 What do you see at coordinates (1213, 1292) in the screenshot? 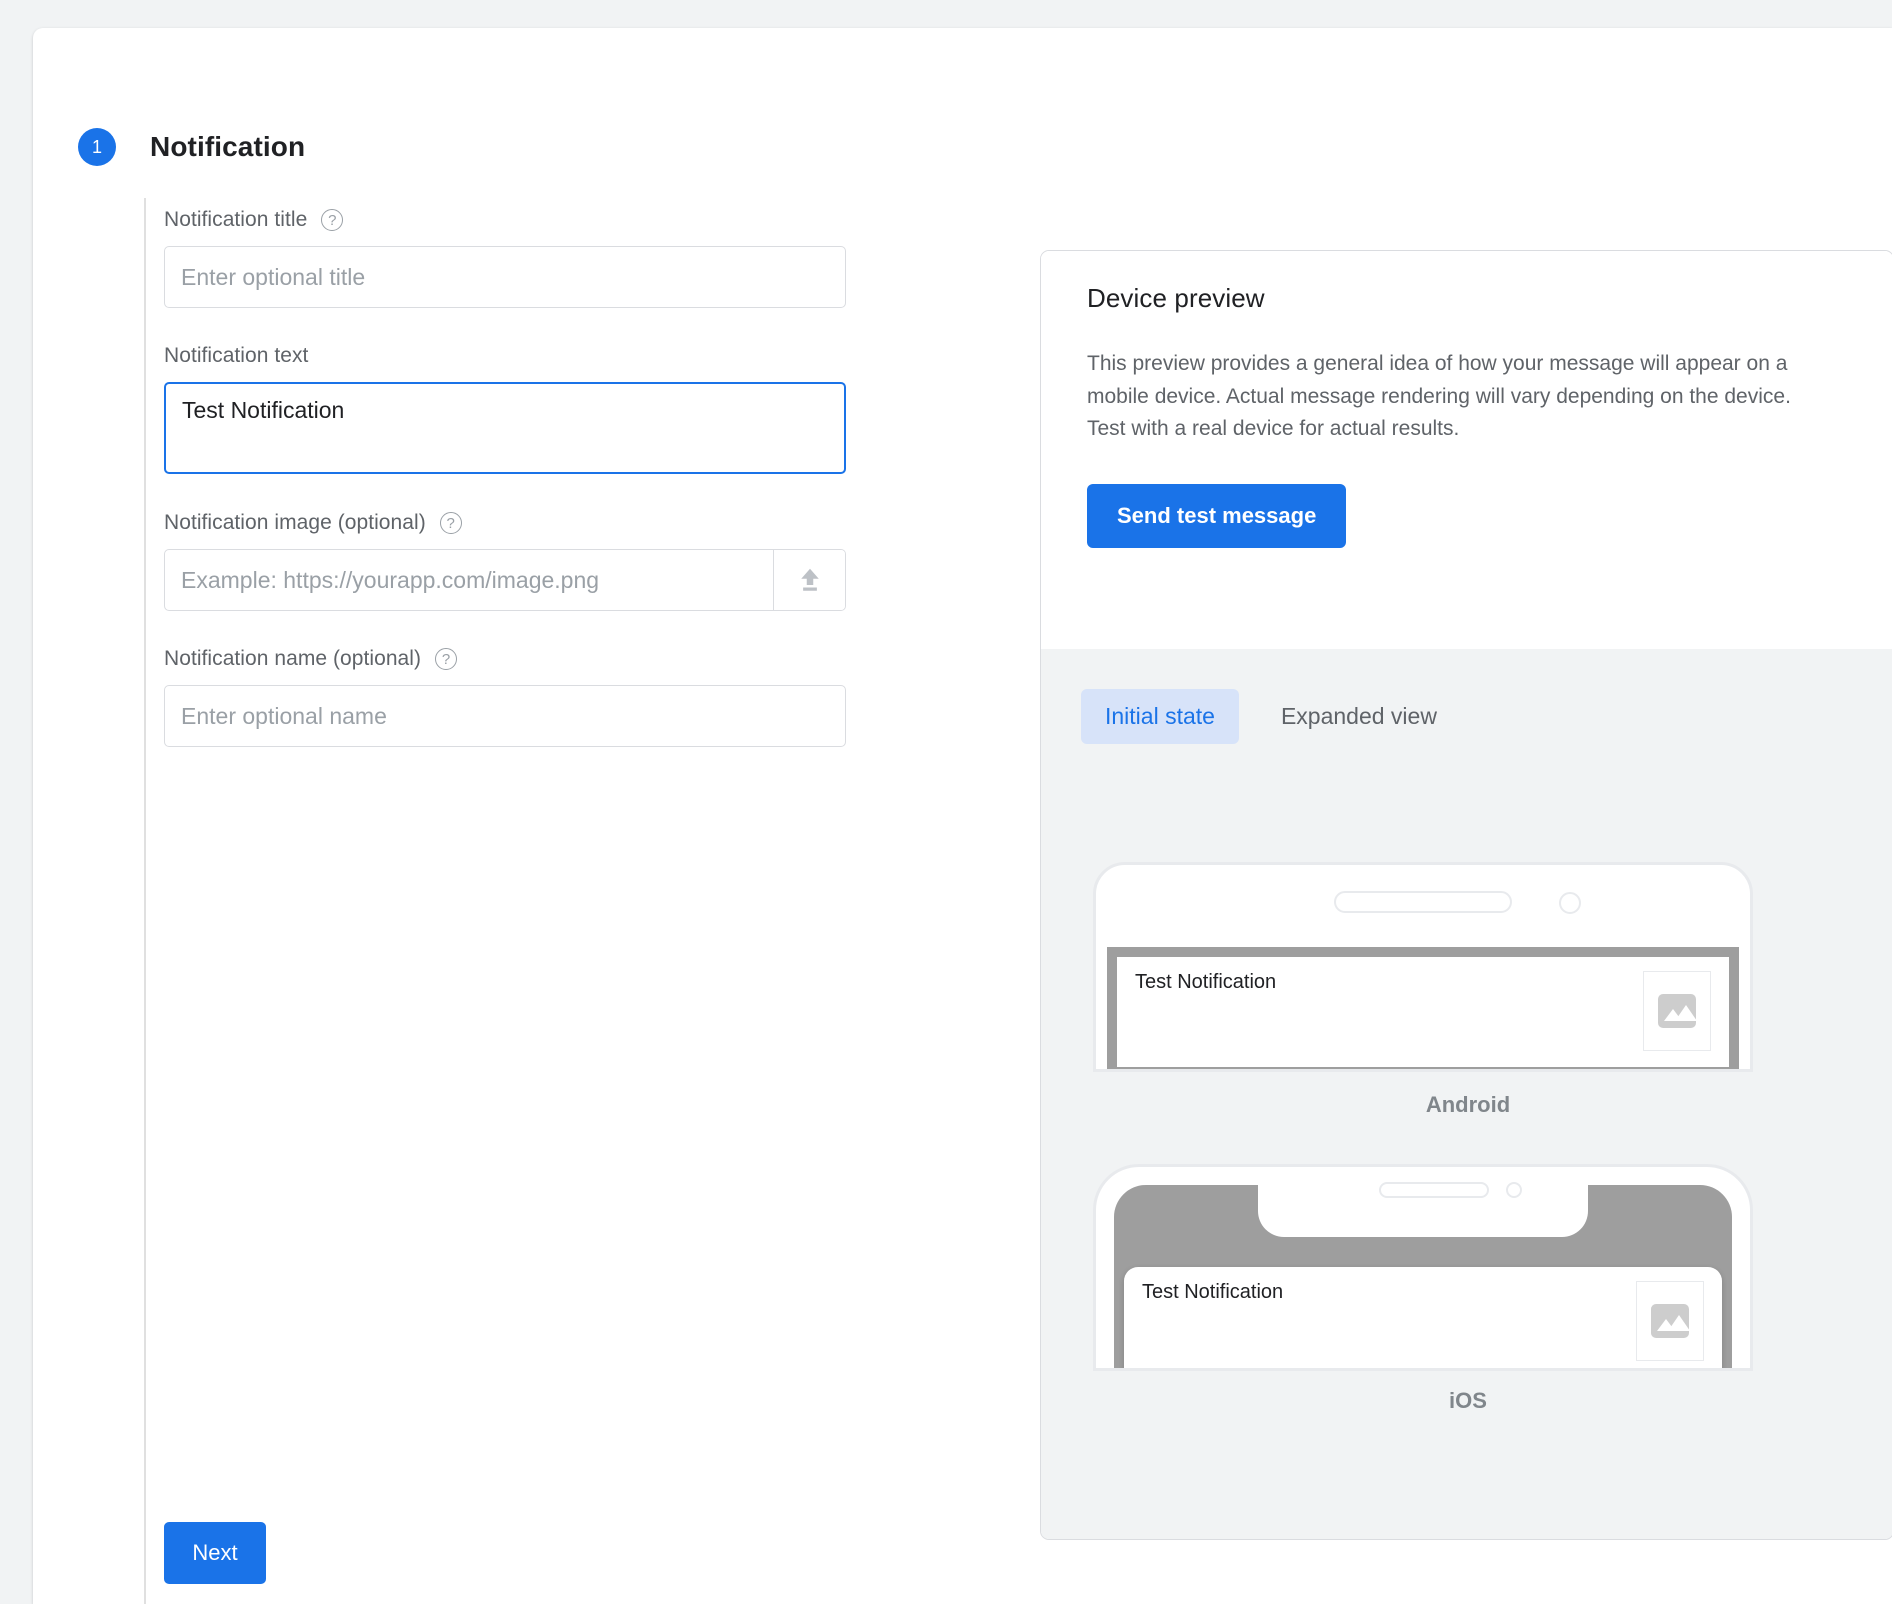
I see `ios-notification-text: Test Notification` at bounding box center [1213, 1292].